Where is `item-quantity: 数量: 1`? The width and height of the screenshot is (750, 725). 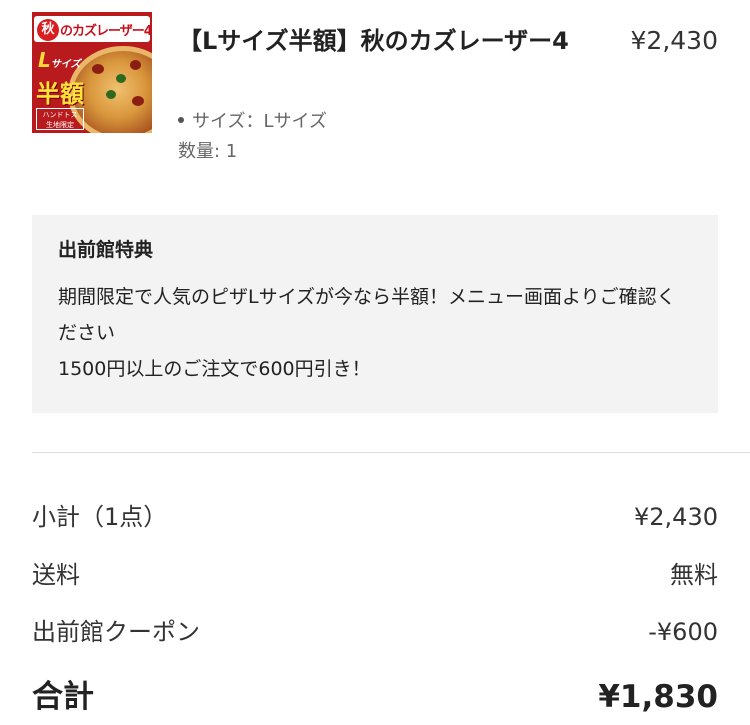 item-quantity: 数量: 1 is located at coordinates (208, 151).